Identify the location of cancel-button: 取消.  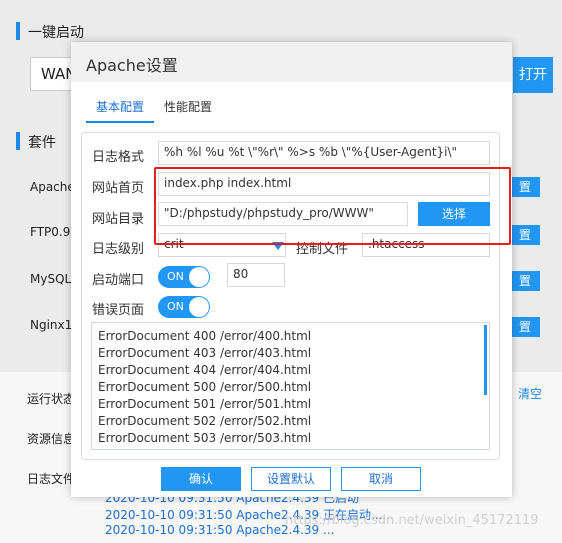
(381, 479).